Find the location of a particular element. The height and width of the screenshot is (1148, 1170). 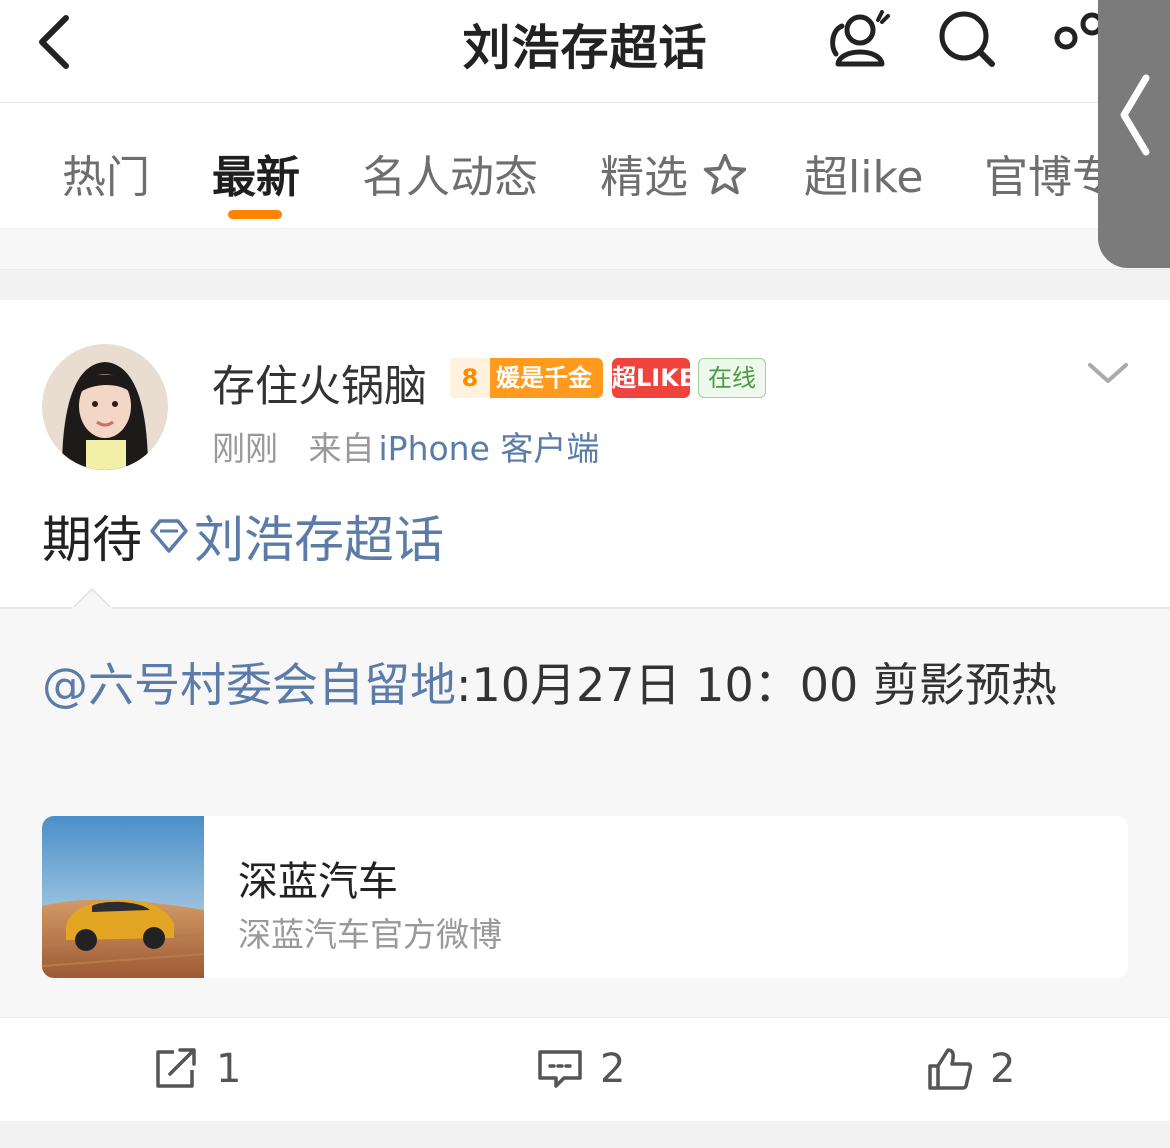

comment-icon is located at coordinates (560, 1069).